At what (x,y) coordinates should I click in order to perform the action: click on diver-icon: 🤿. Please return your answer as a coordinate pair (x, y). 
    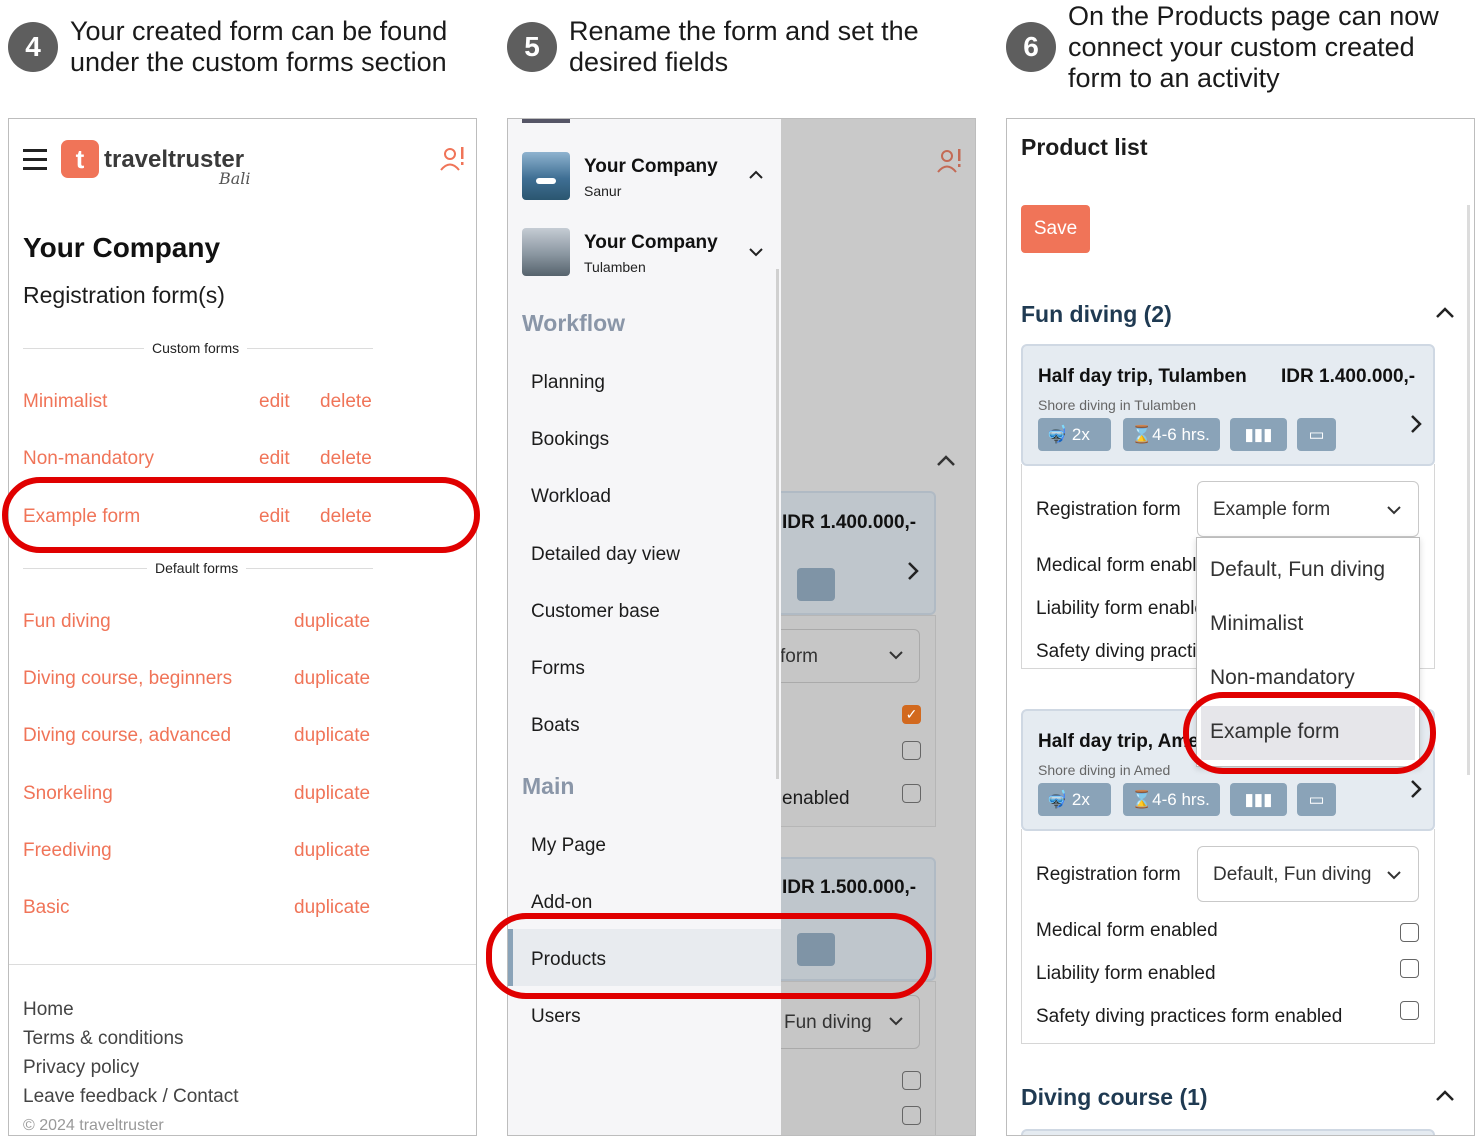
    Looking at the image, I should click on (1059, 799).